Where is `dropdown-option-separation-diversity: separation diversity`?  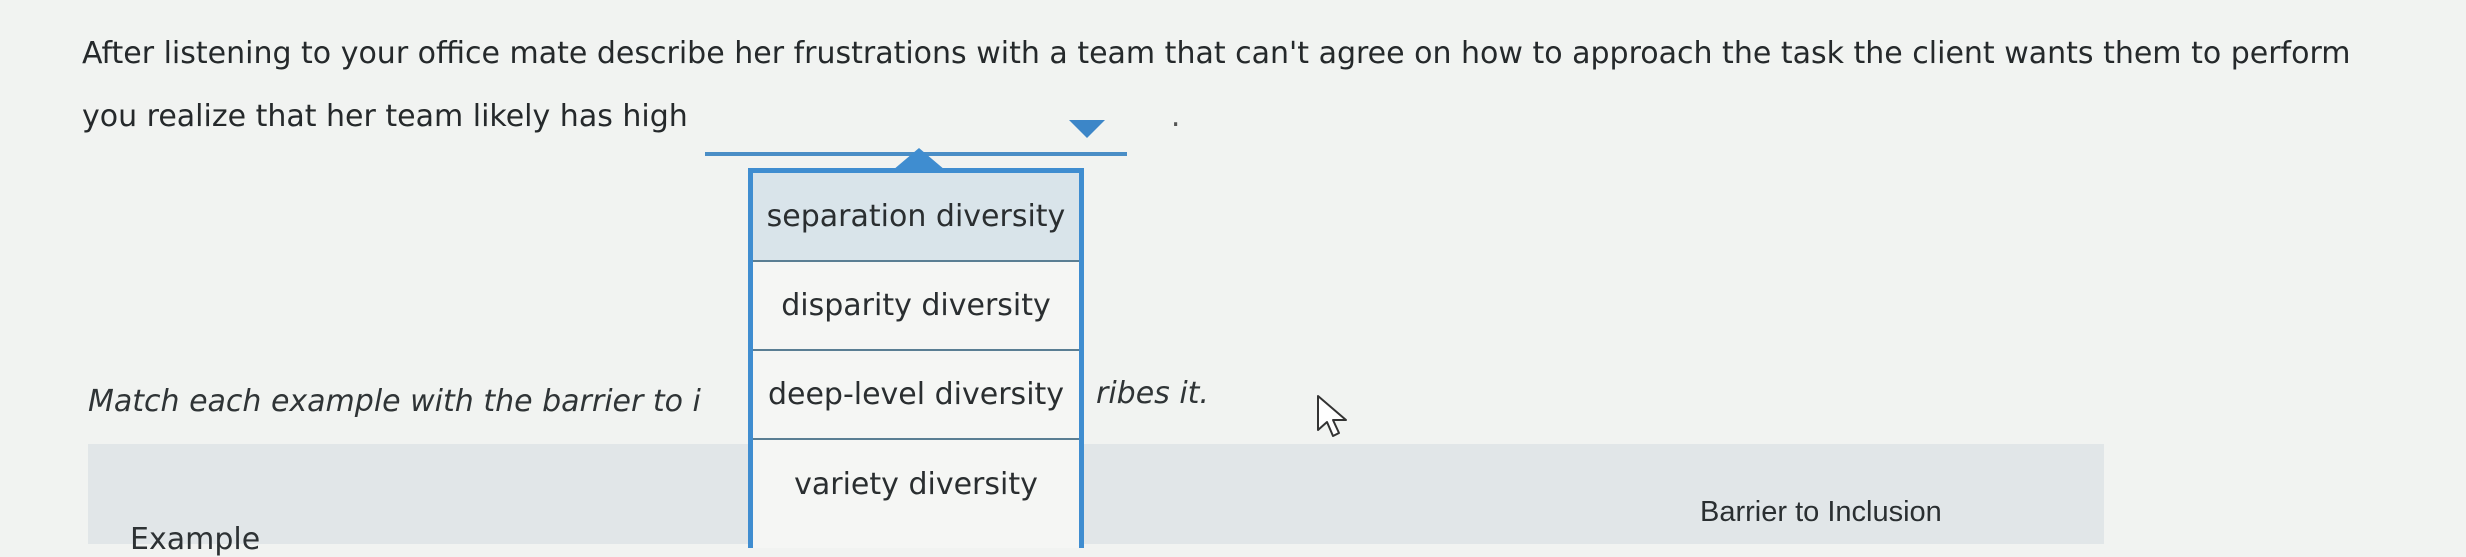 dropdown-option-separation-diversity: separation diversity is located at coordinates (916, 217).